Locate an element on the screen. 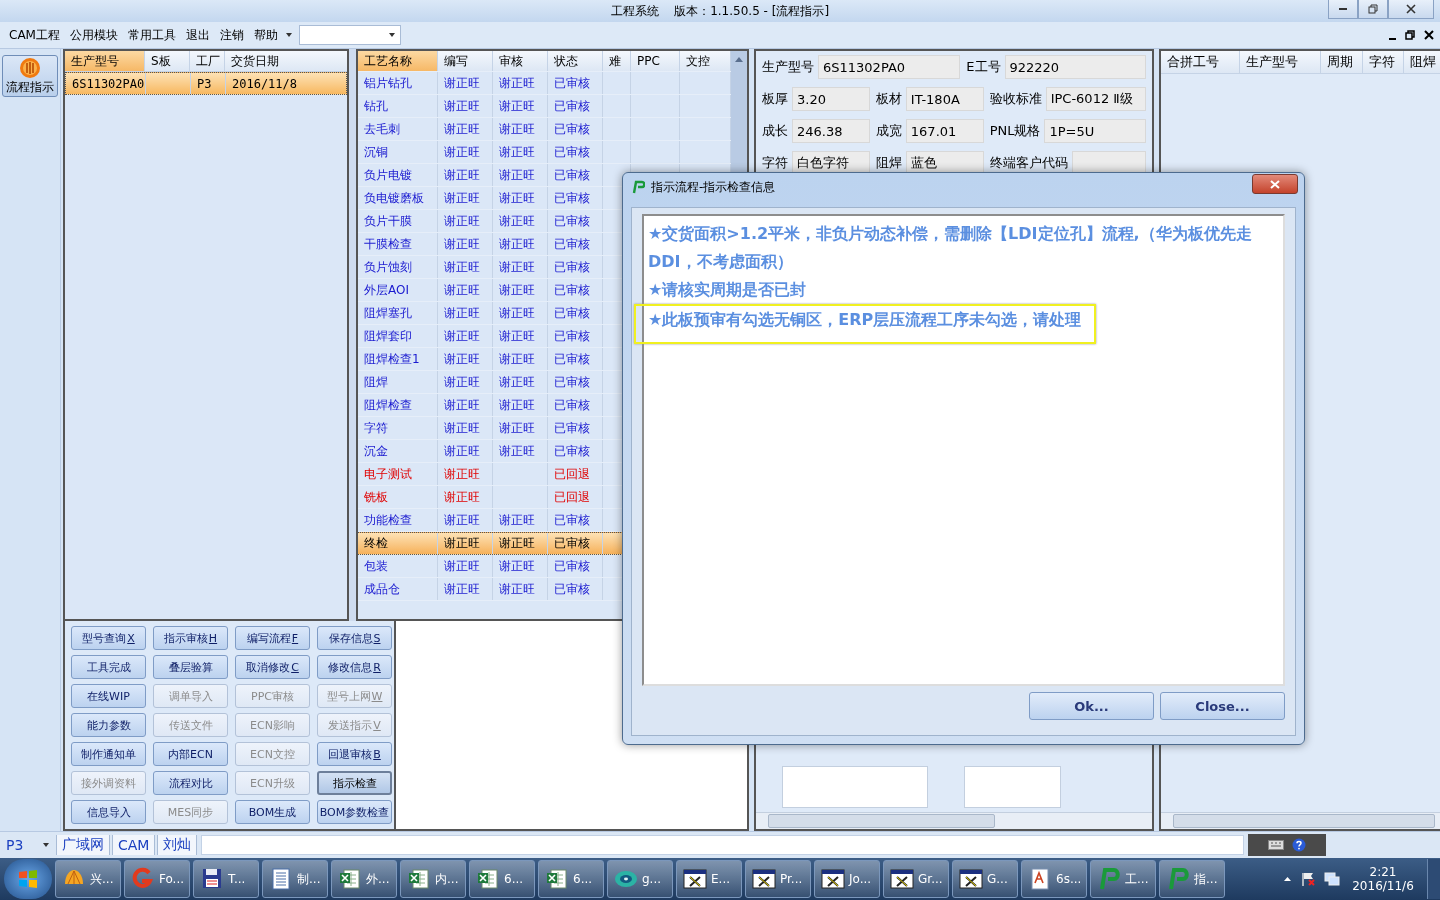 This screenshot has height=900, width=1440. column-header: 工厂 is located at coordinates (207, 61).